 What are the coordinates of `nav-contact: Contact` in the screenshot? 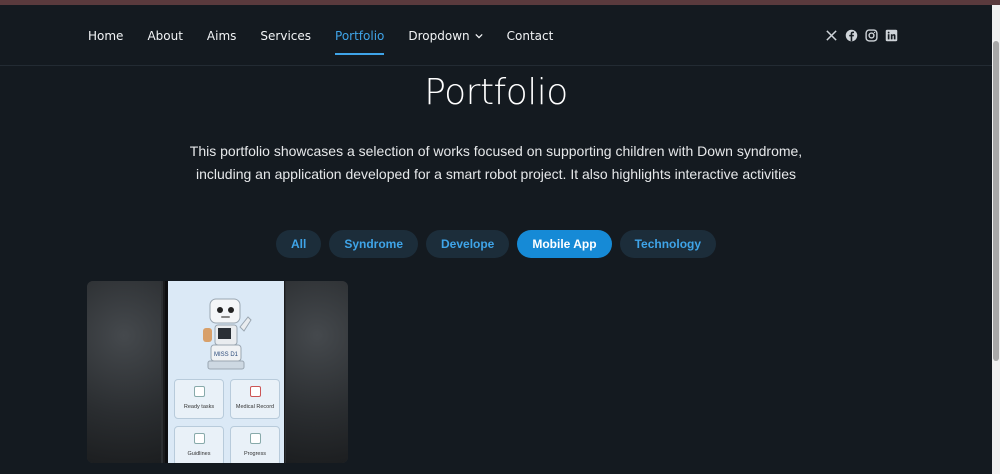 It's located at (530, 36).